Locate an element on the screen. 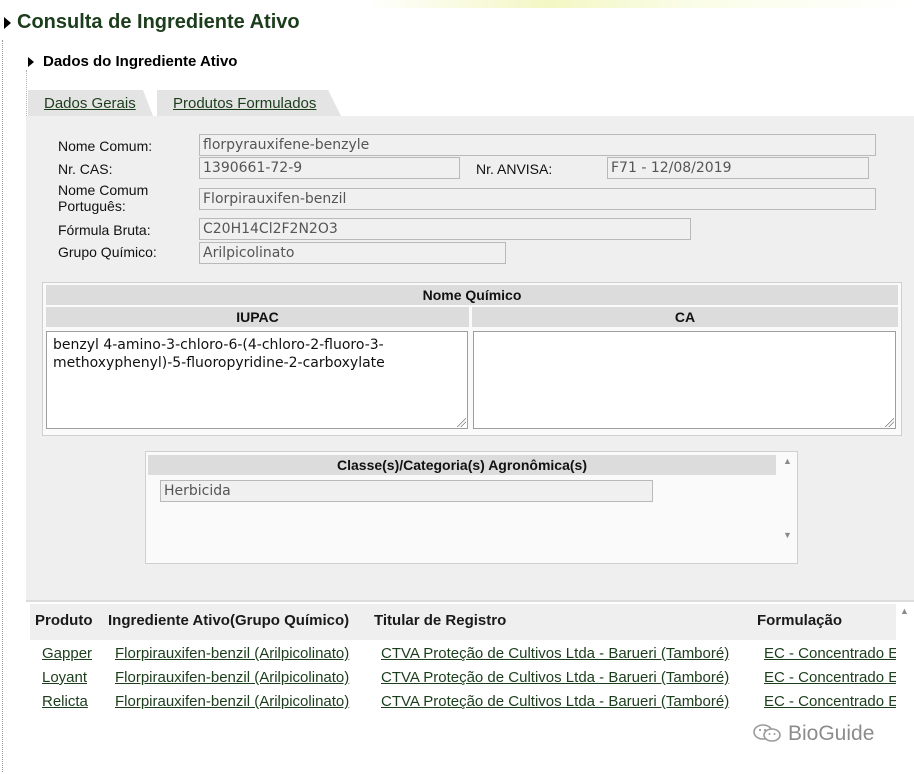 The image size is (914, 774). ca-header: CA is located at coordinates (685, 317).